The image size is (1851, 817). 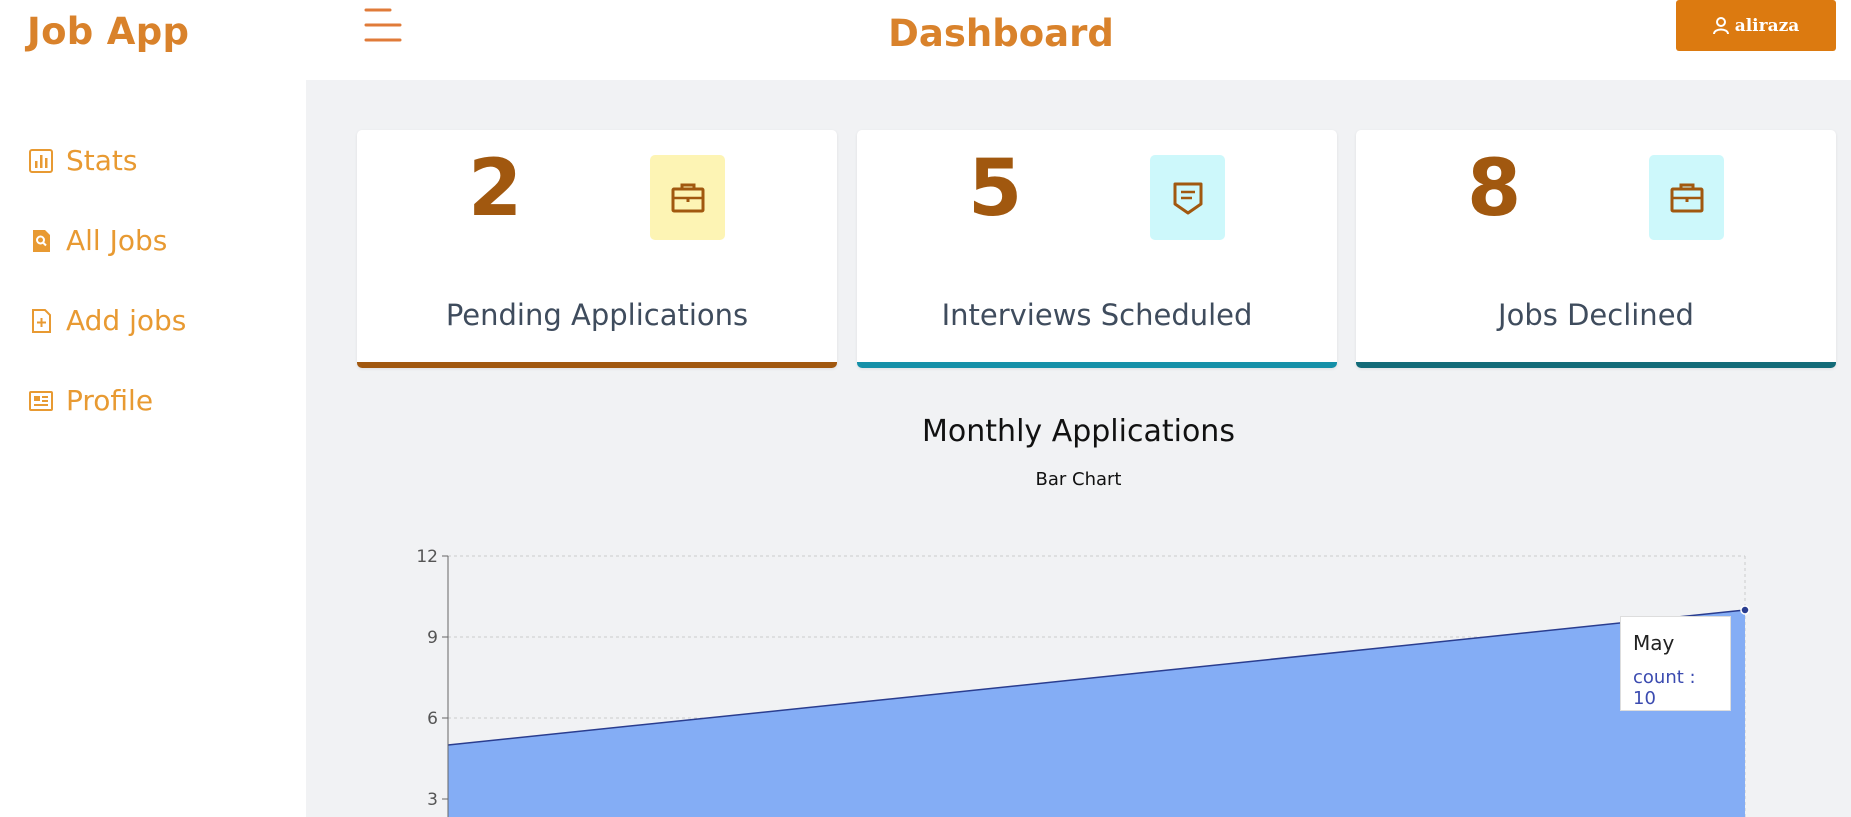 I want to click on chart-subtitle: Bar Chart, so click(x=1078, y=479).